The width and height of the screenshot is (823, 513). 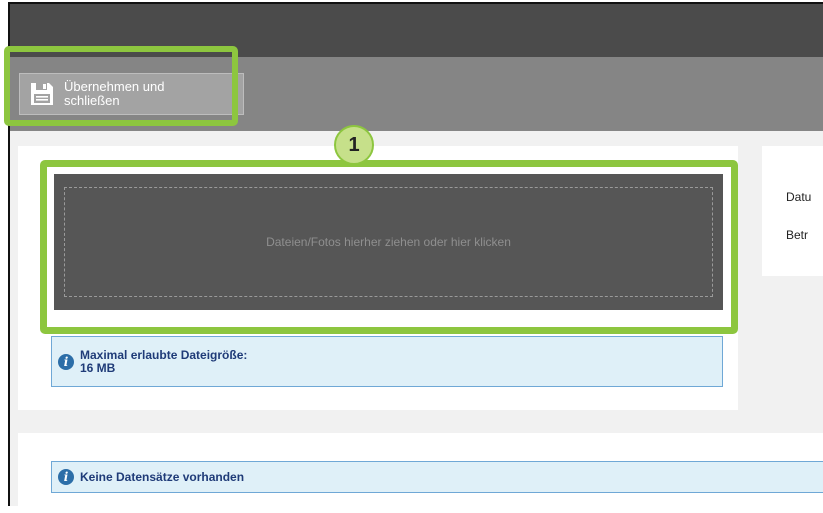 What do you see at coordinates (164, 354) in the screenshot?
I see `max-size-label: Maximal erlaubte Dateigröße:` at bounding box center [164, 354].